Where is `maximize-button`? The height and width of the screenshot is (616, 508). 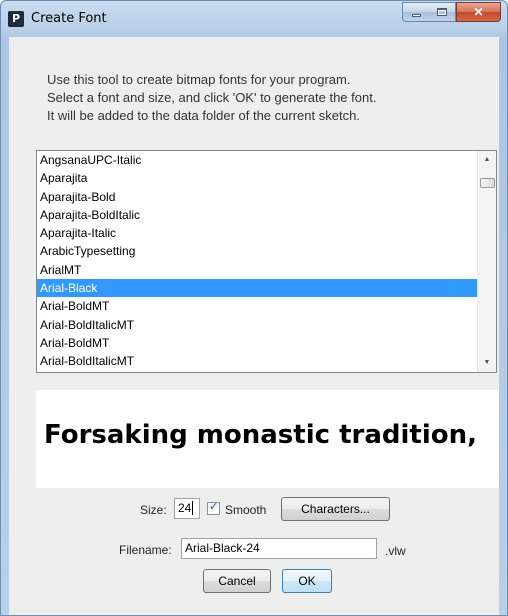 maximize-button is located at coordinates (442, 12).